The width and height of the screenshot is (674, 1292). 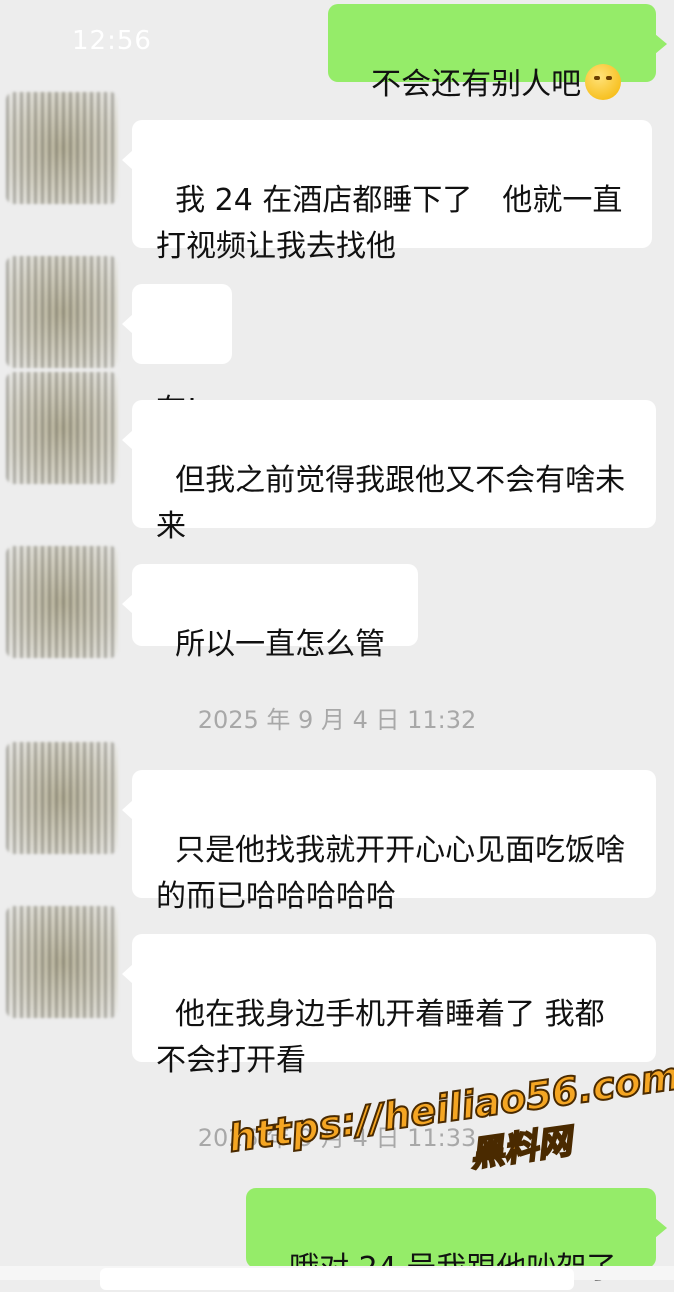 What do you see at coordinates (497, 53) in the screenshot?
I see `outgoing-message-bubble: 不会还有别人吧` at bounding box center [497, 53].